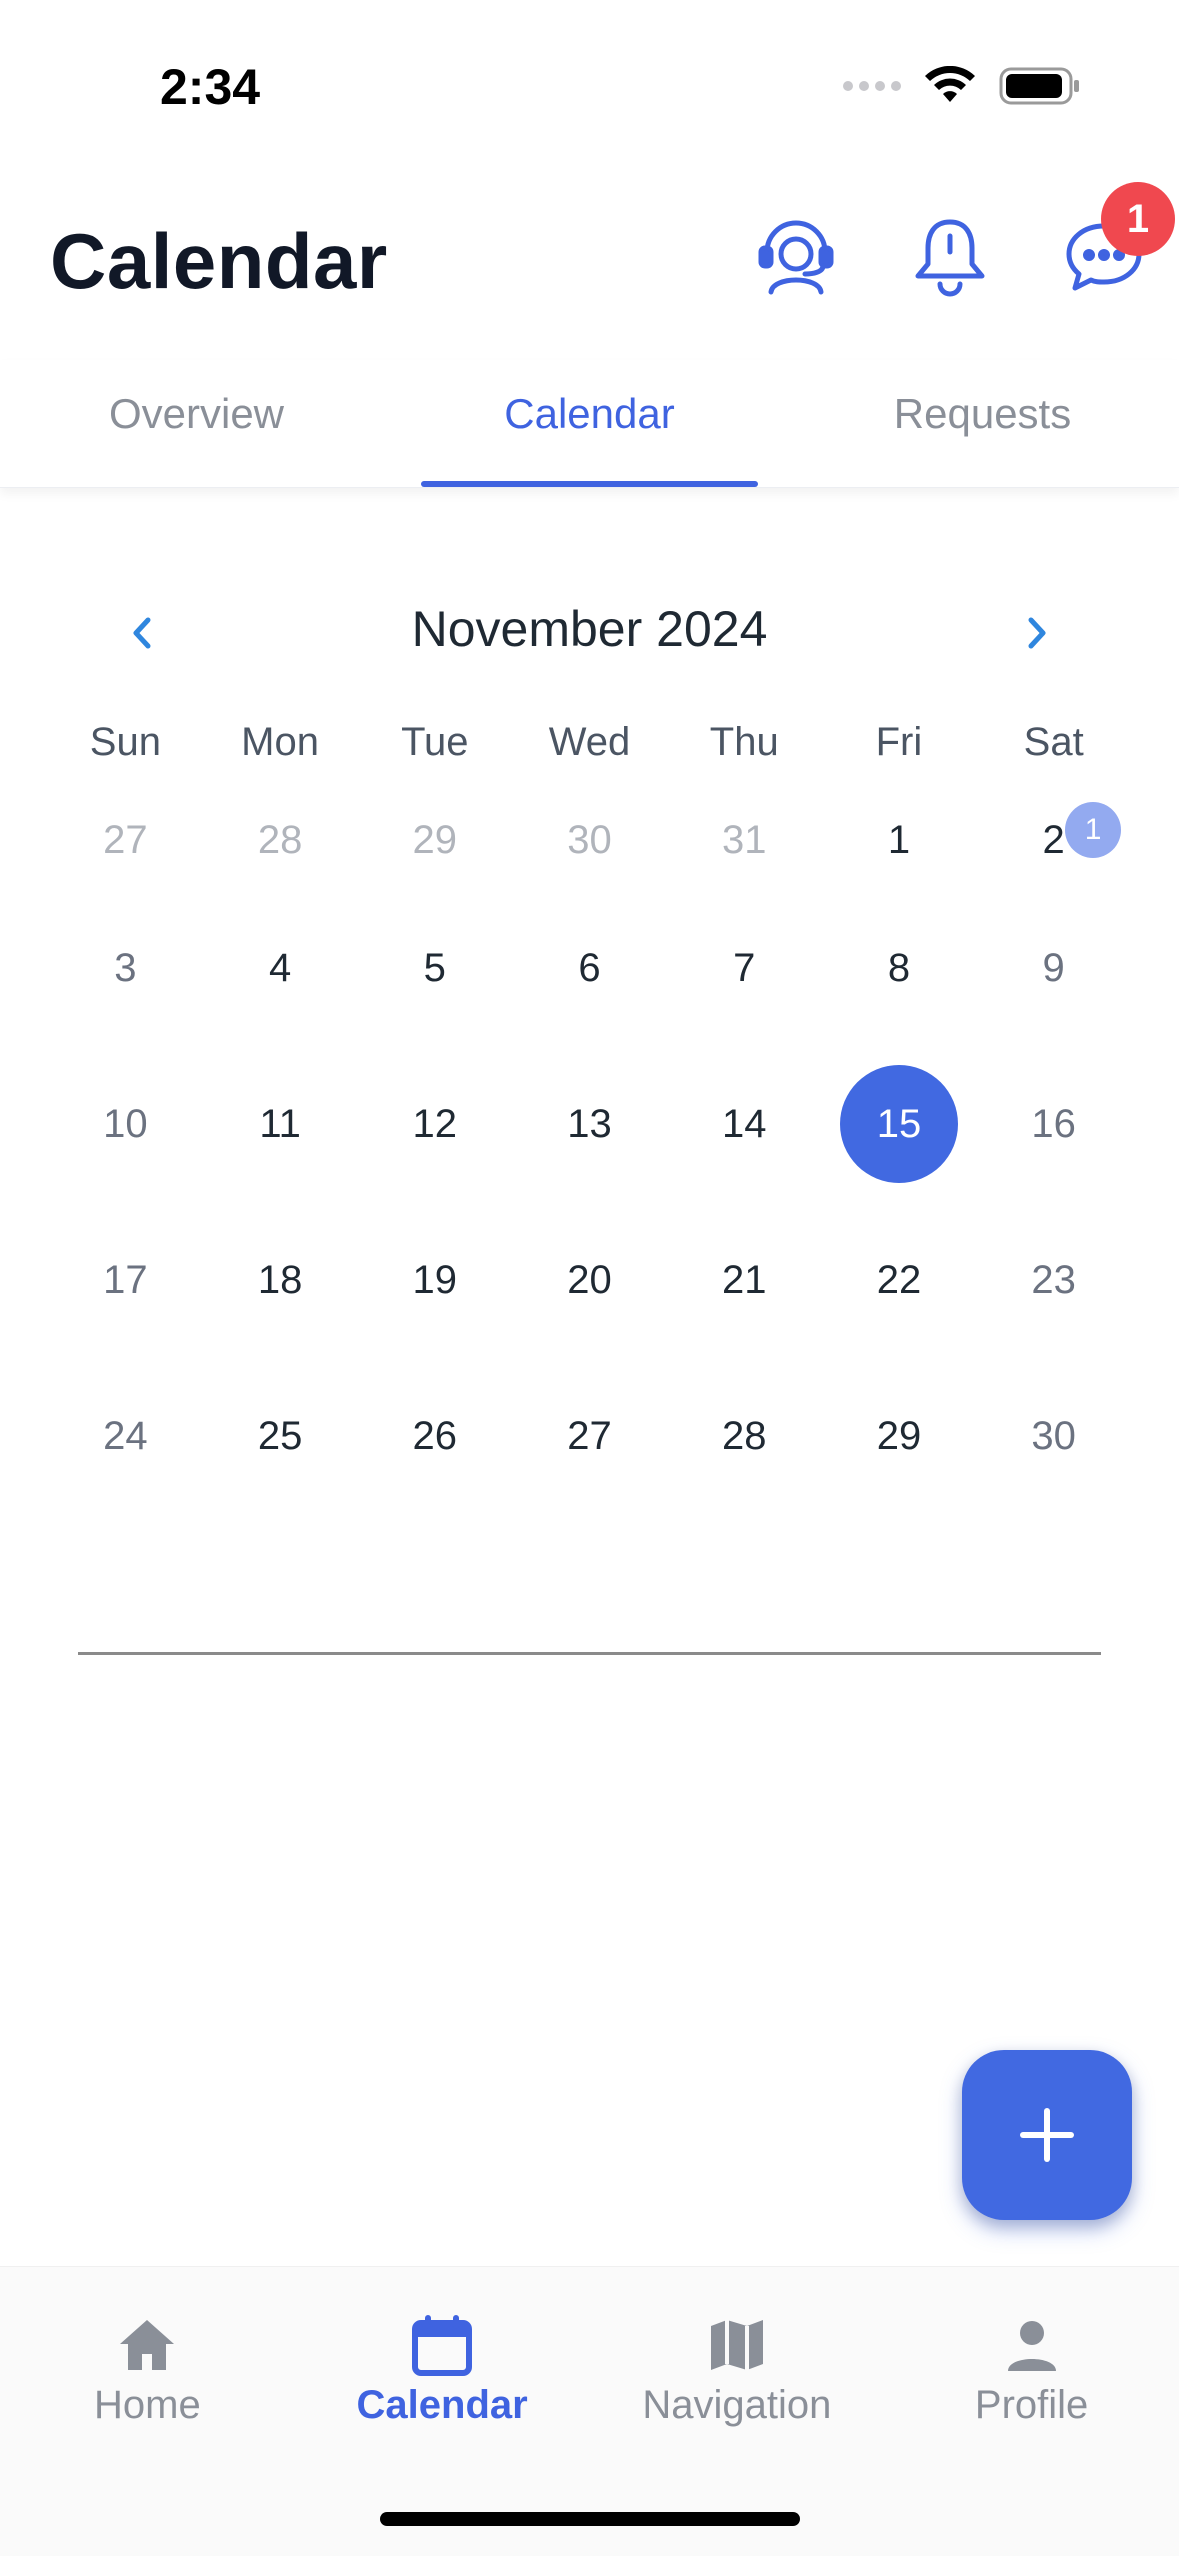 The image size is (1179, 2556). I want to click on weekday-row: Sun Mon Tue Wed Thu Fri Sat, so click(589, 755).